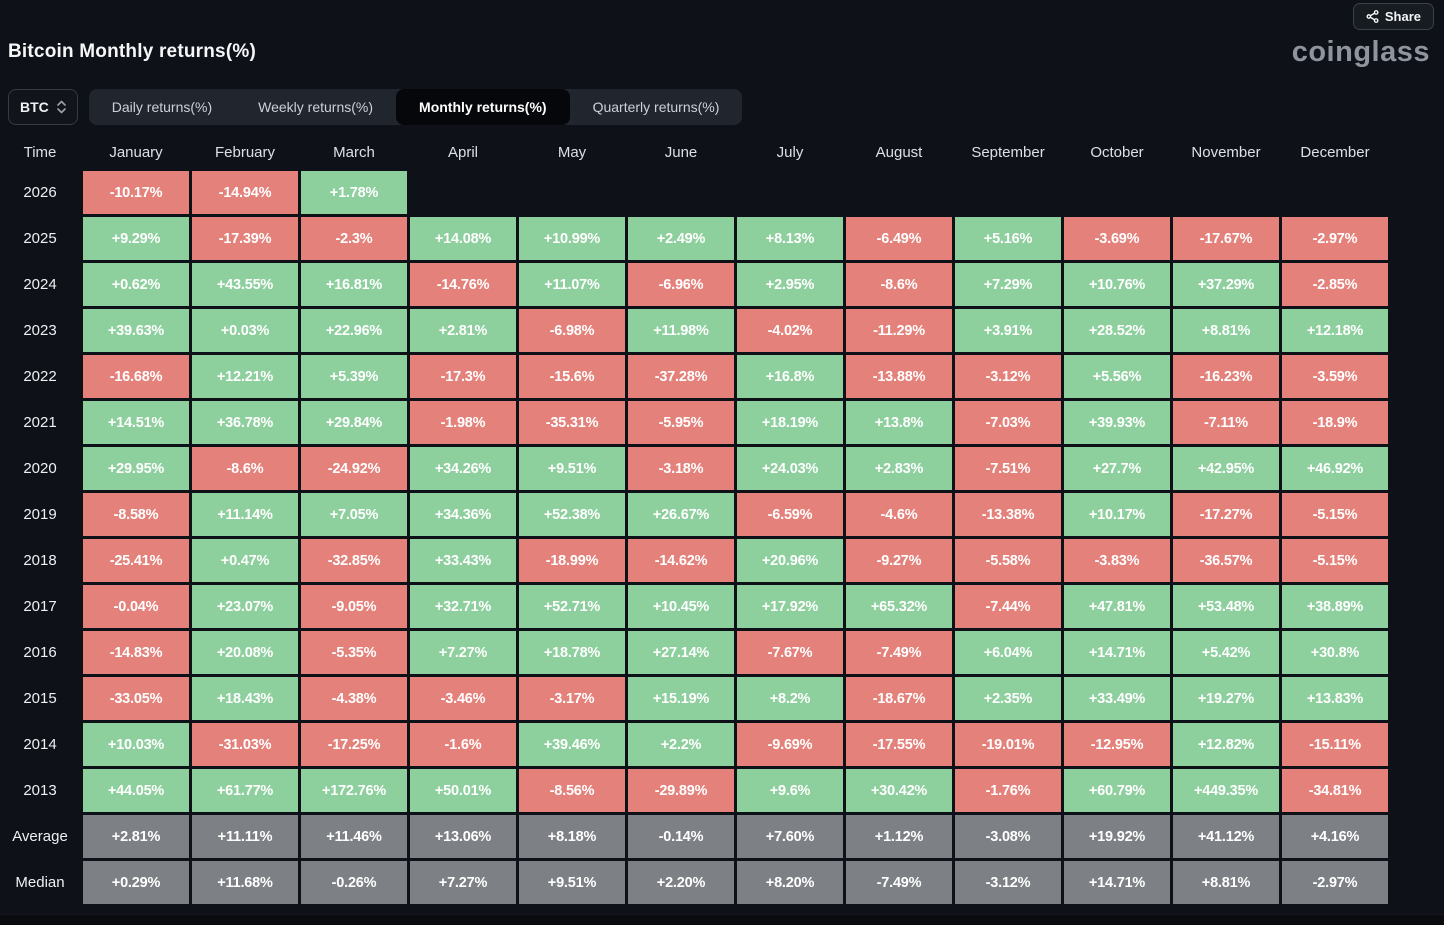  Describe the element at coordinates (1226, 330) in the screenshot. I see `return-cell-2023-november: +8.81%` at that location.